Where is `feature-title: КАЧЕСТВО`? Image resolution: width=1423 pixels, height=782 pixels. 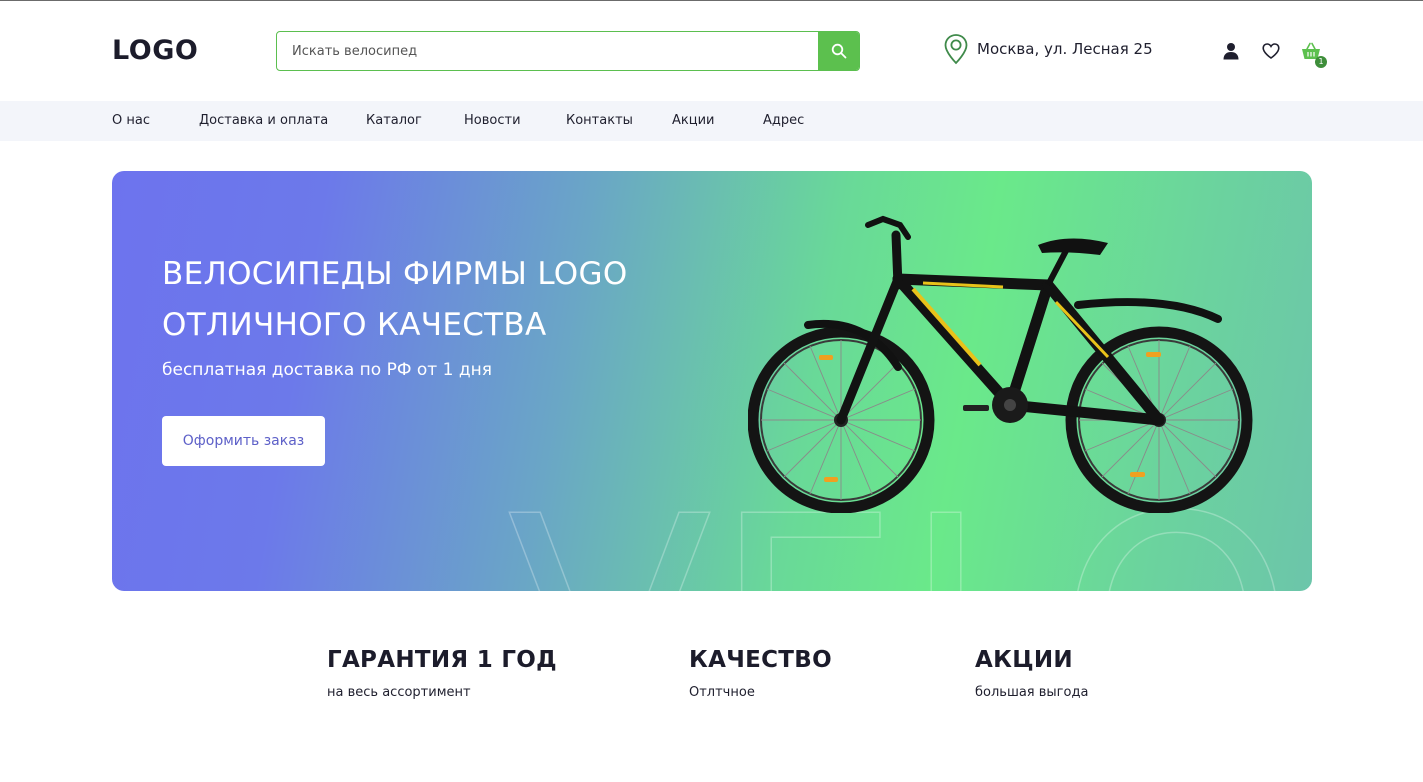 feature-title: КАЧЕСТВО is located at coordinates (760, 660).